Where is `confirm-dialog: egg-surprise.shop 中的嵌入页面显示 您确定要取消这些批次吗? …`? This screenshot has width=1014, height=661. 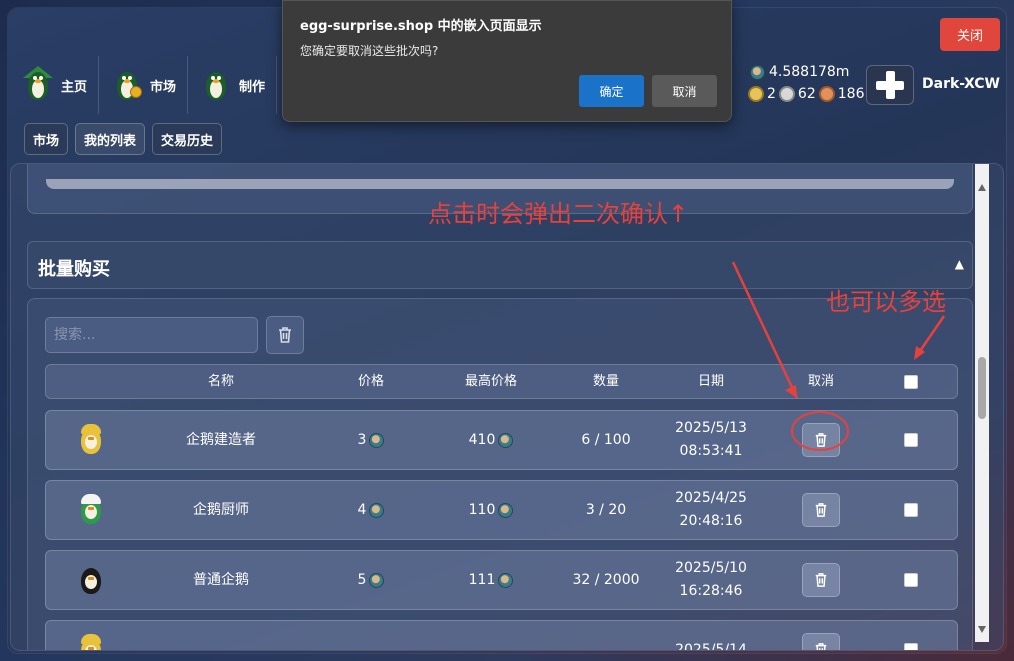 confirm-dialog: egg-surprise.shop 中的嵌入页面显示 您确定要取消这些批次吗? … is located at coordinates (507, 61).